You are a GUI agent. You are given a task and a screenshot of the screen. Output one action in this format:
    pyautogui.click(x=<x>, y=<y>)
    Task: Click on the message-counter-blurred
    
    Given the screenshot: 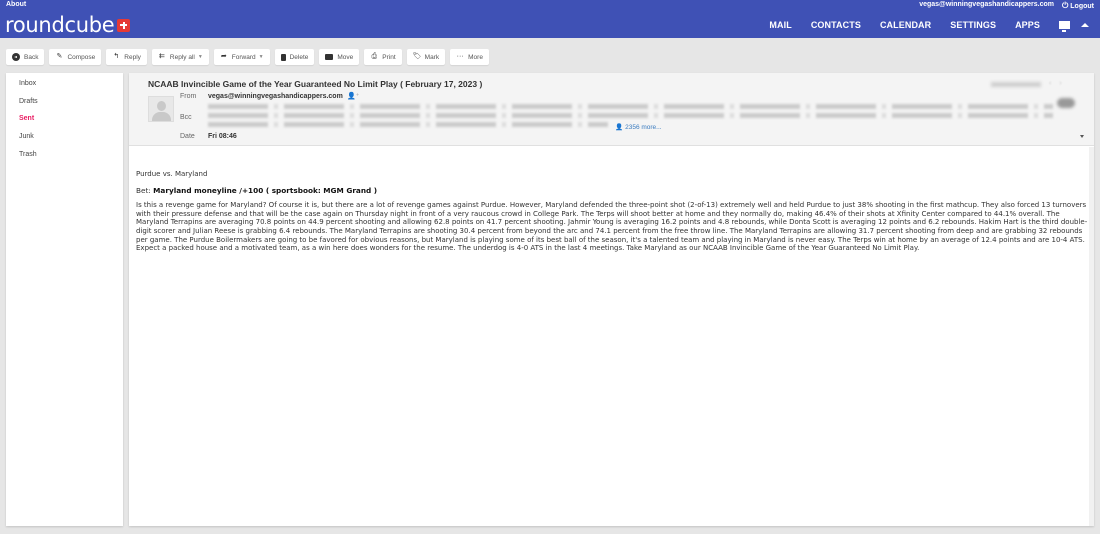 What is the action you would take?
    pyautogui.click(x=1016, y=84)
    